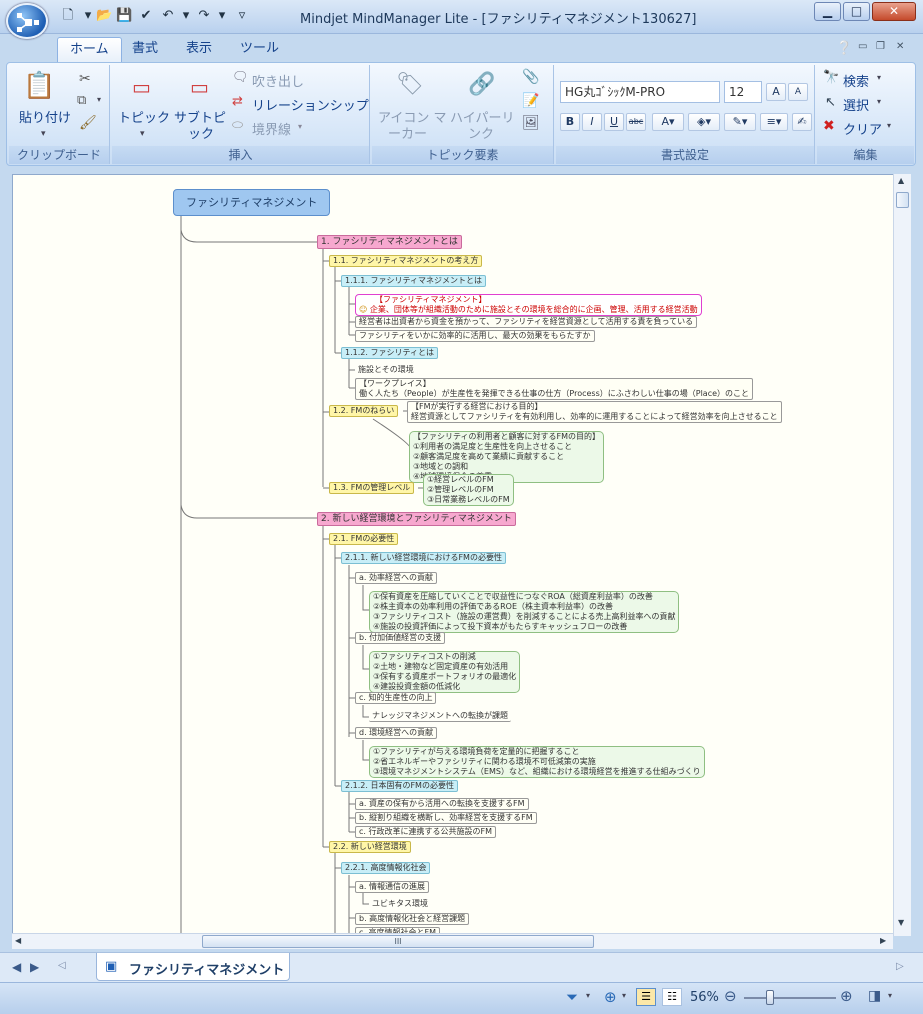 The width and height of the screenshot is (923, 1014). I want to click on topic-2-1-1: 2.1.1. 新しい経営環境におけるFMの必要性, so click(423, 558).